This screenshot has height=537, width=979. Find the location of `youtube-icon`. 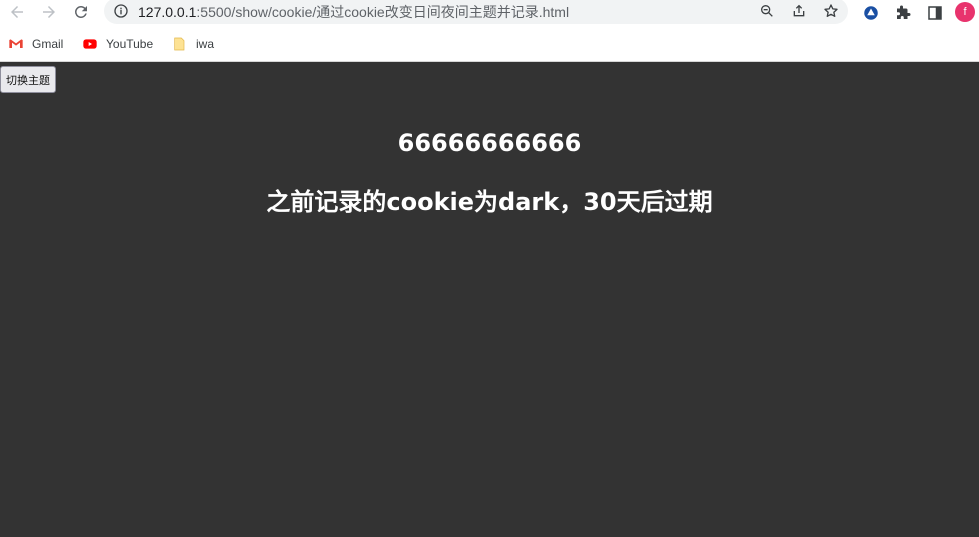

youtube-icon is located at coordinates (90, 44).